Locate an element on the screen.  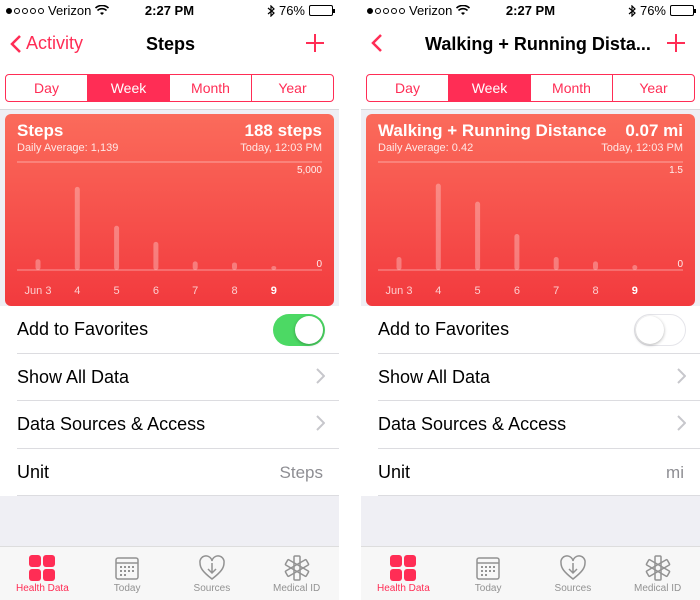
page-title: Steps is located at coordinates (171, 44).